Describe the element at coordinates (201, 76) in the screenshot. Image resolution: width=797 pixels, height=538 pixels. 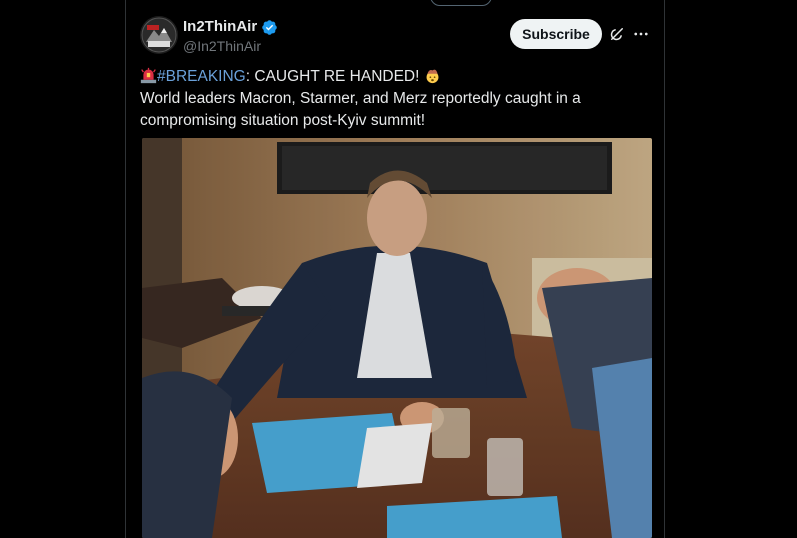
I see `hashtag-breaking: #BREAKING` at that location.